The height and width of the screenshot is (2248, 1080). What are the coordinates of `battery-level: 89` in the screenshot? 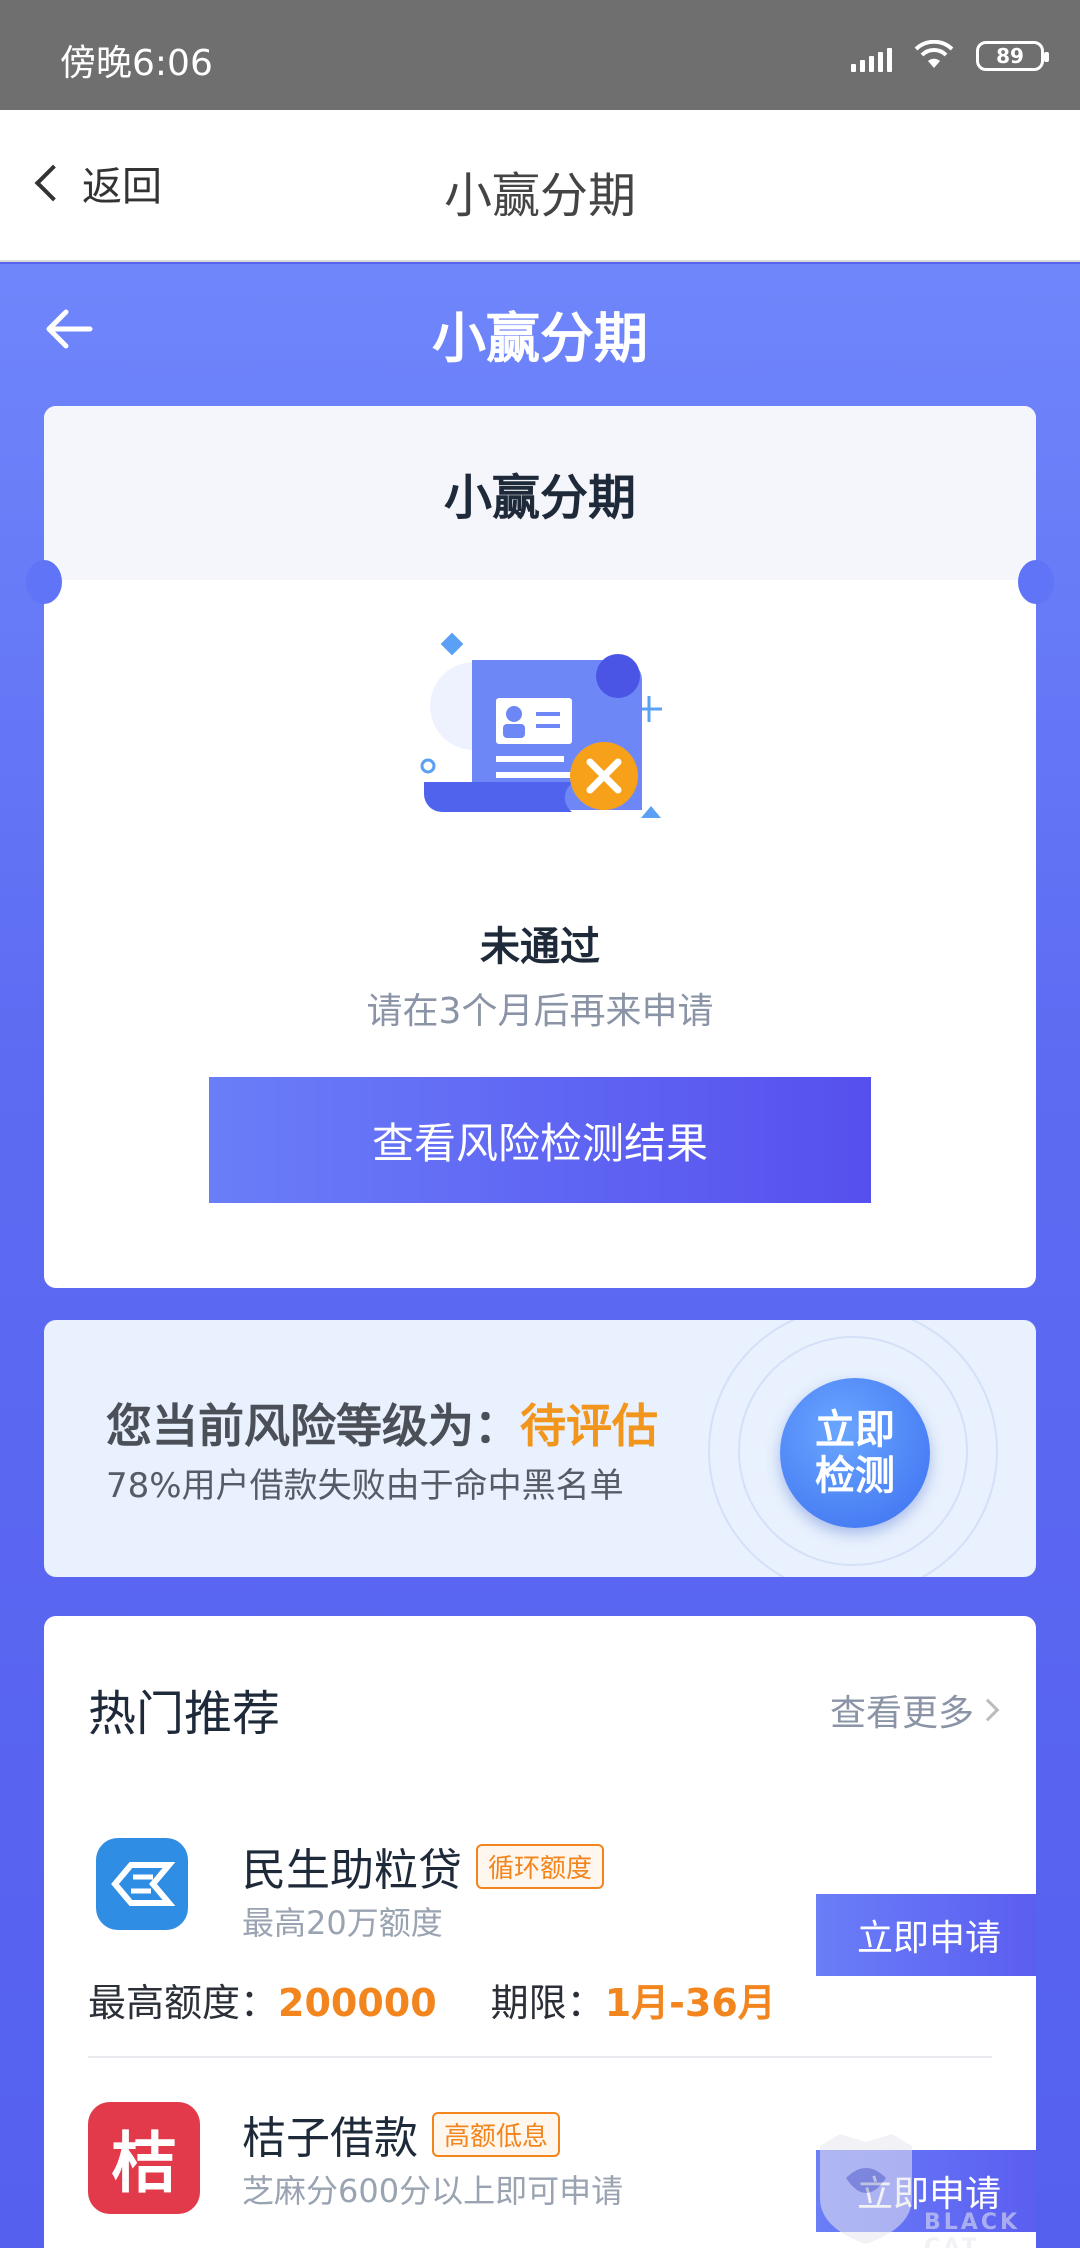 It's located at (1010, 56).